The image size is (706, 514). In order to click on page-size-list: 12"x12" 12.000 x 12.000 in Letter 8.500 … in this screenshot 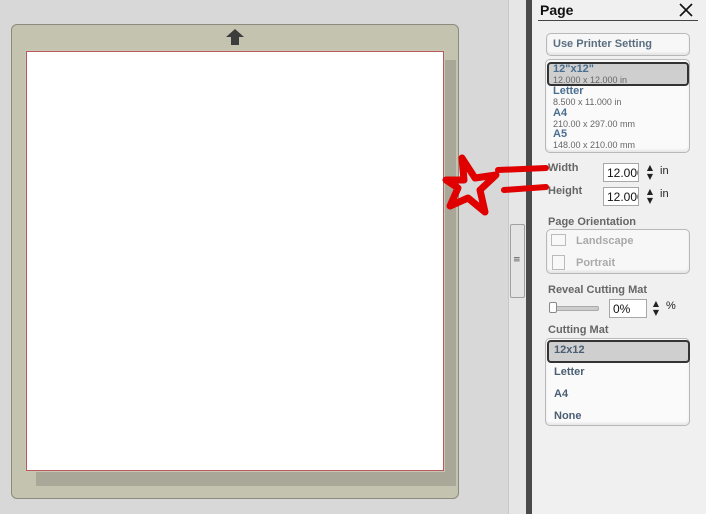, I will do `click(617, 106)`.